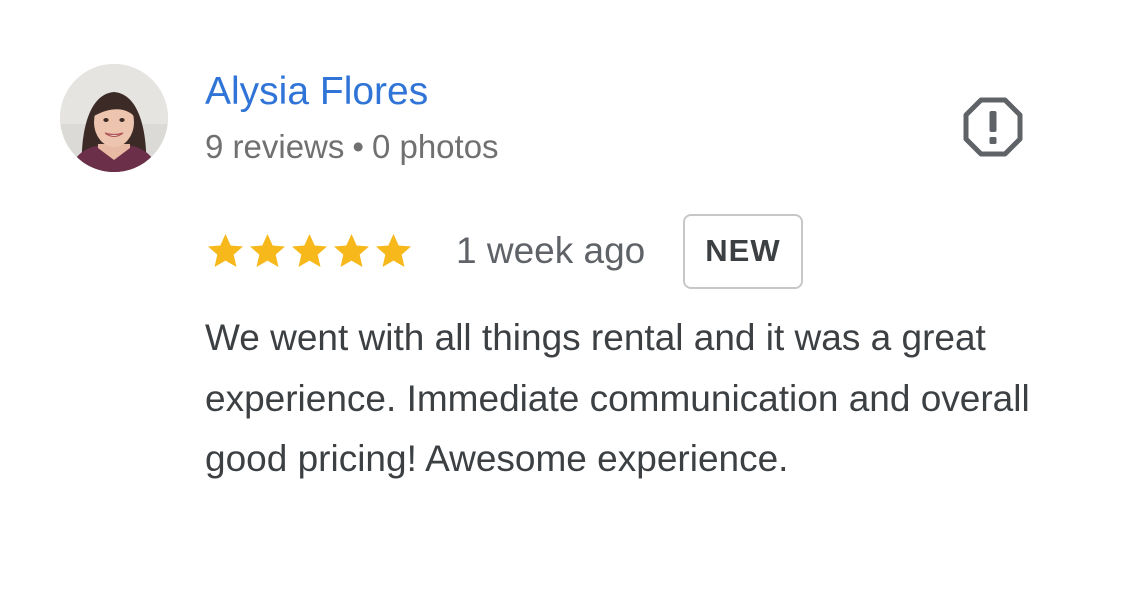 This screenshot has width=1125, height=601. I want to click on star-rating, so click(309, 251).